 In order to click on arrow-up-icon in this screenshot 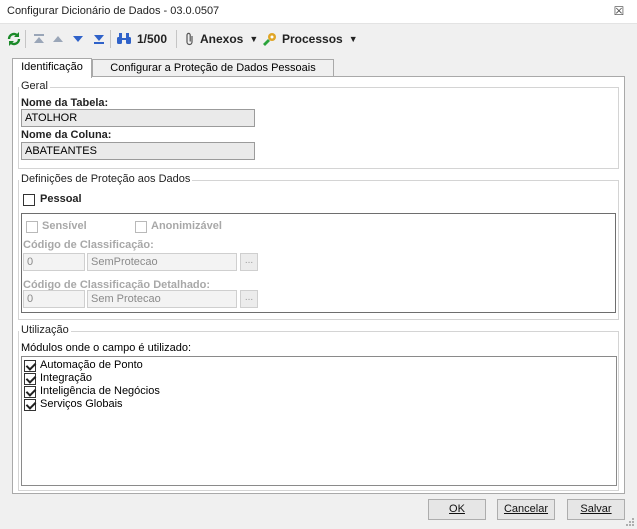, I will do `click(58, 39)`.